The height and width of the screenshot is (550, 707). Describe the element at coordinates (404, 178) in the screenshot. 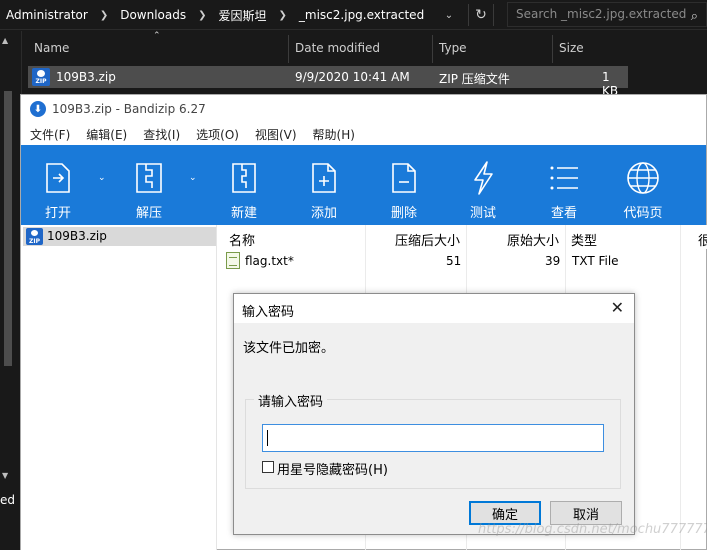

I see `delete-file-icon` at that location.